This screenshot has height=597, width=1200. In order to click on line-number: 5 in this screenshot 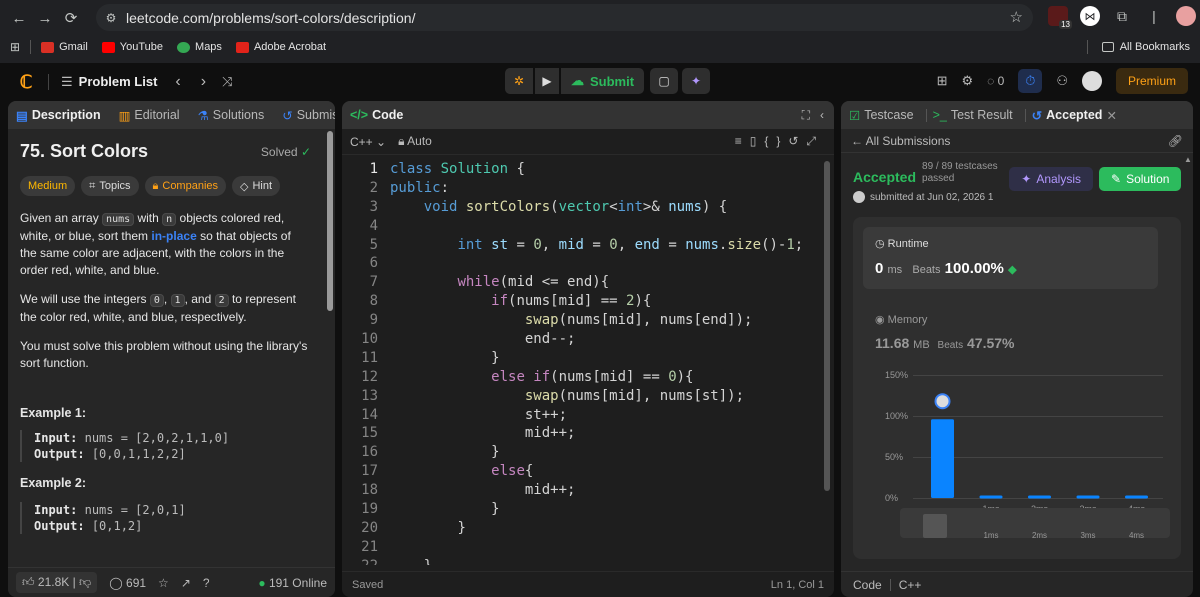, I will do `click(373, 244)`.